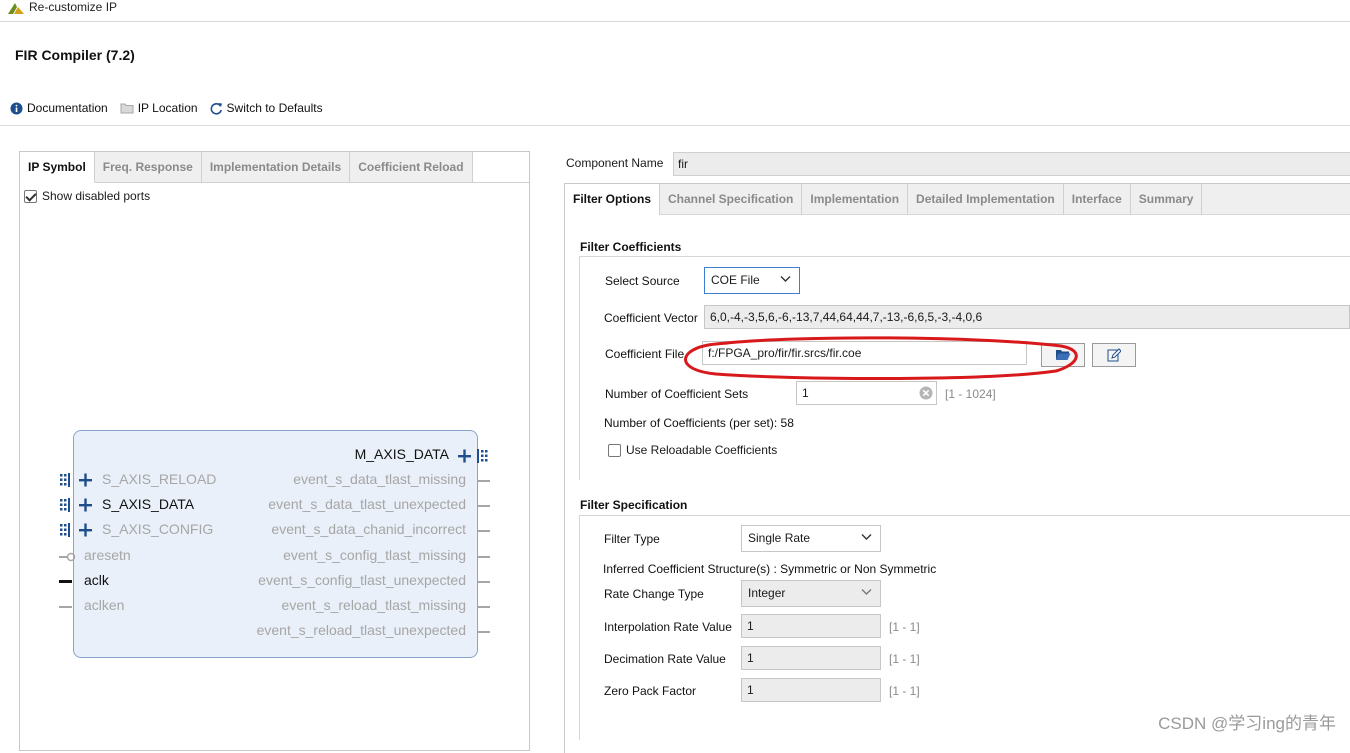 This screenshot has width=1350, height=753. What do you see at coordinates (127, 108) in the screenshot?
I see `folder-icon` at bounding box center [127, 108].